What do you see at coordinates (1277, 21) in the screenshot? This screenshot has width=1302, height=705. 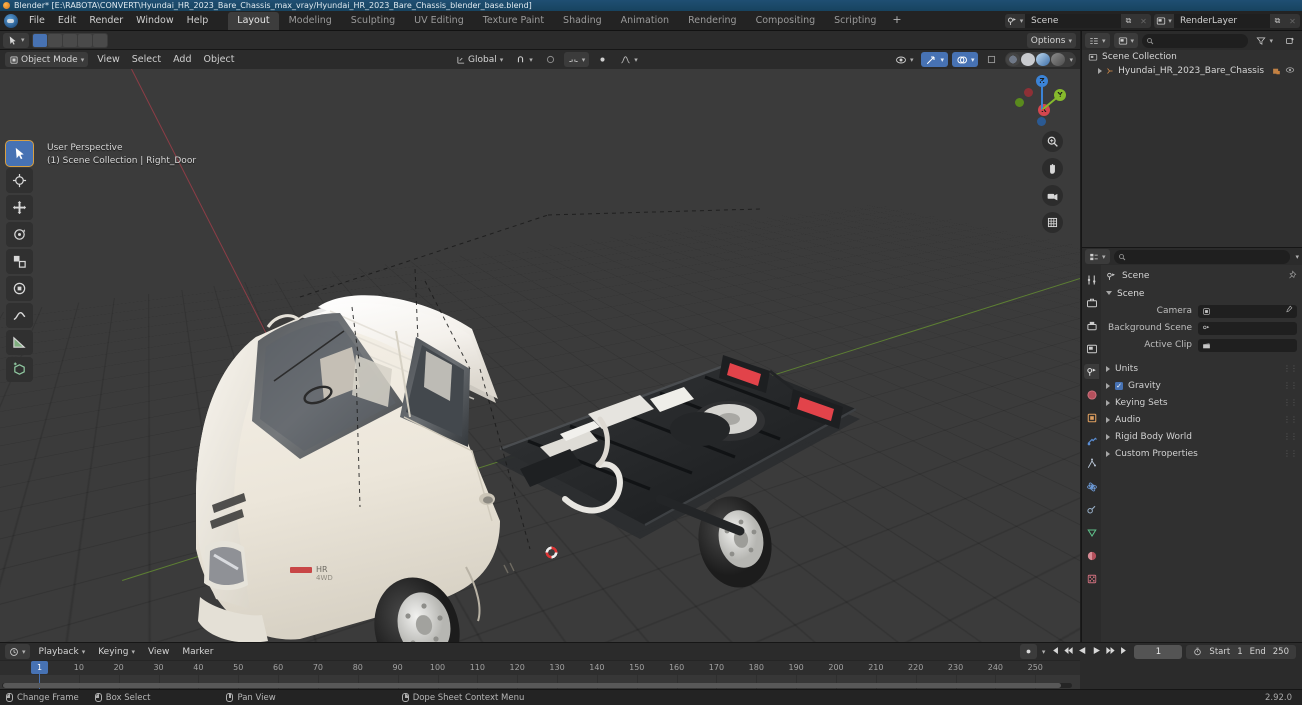 I see `new-viewlayer-button: ⧉` at bounding box center [1277, 21].